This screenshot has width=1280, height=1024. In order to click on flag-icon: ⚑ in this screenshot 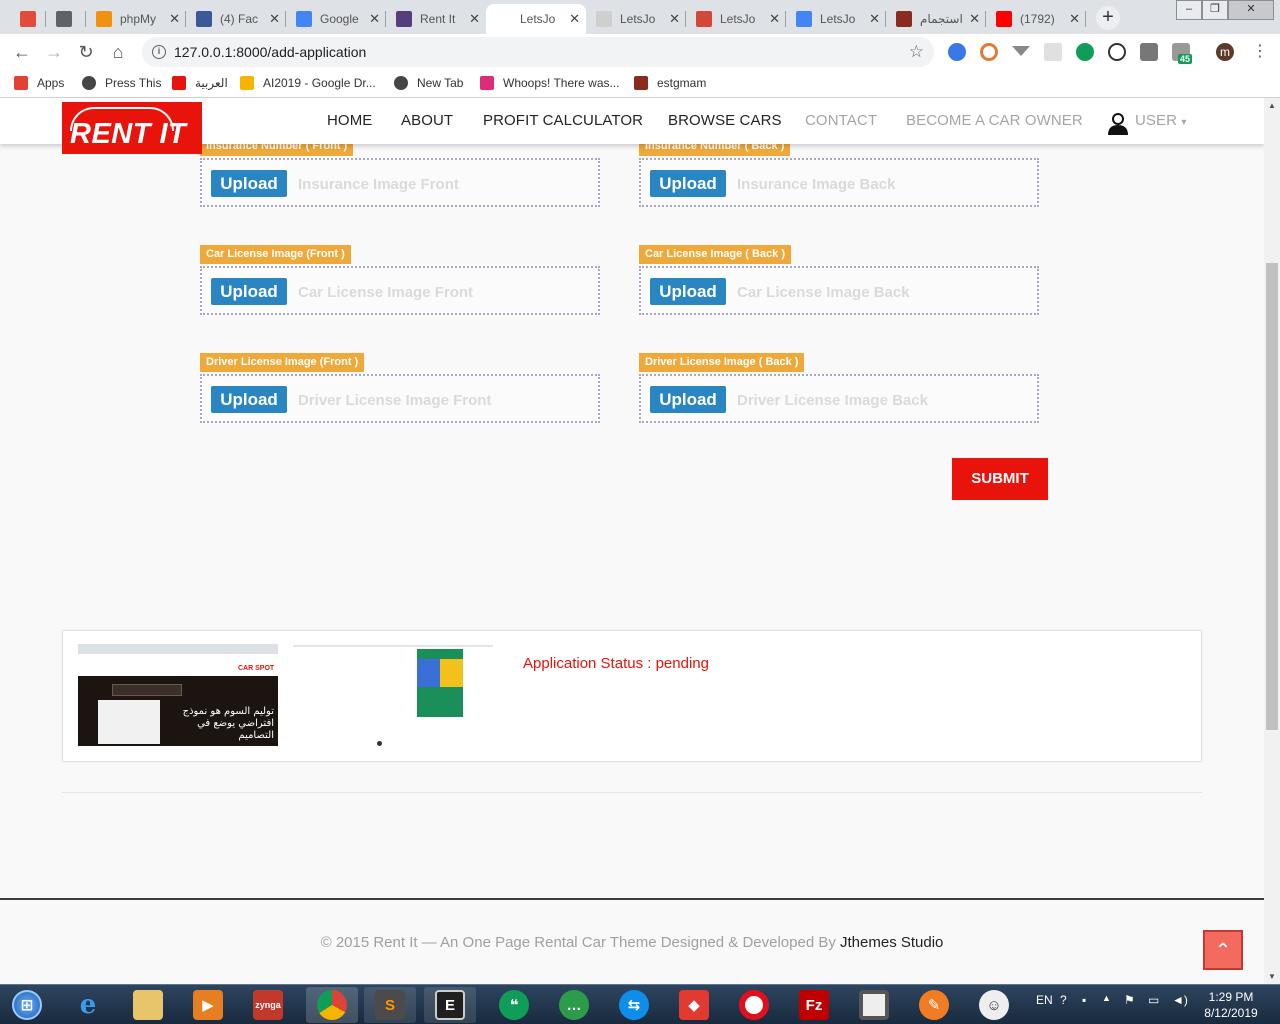, I will do `click(1129, 1000)`.